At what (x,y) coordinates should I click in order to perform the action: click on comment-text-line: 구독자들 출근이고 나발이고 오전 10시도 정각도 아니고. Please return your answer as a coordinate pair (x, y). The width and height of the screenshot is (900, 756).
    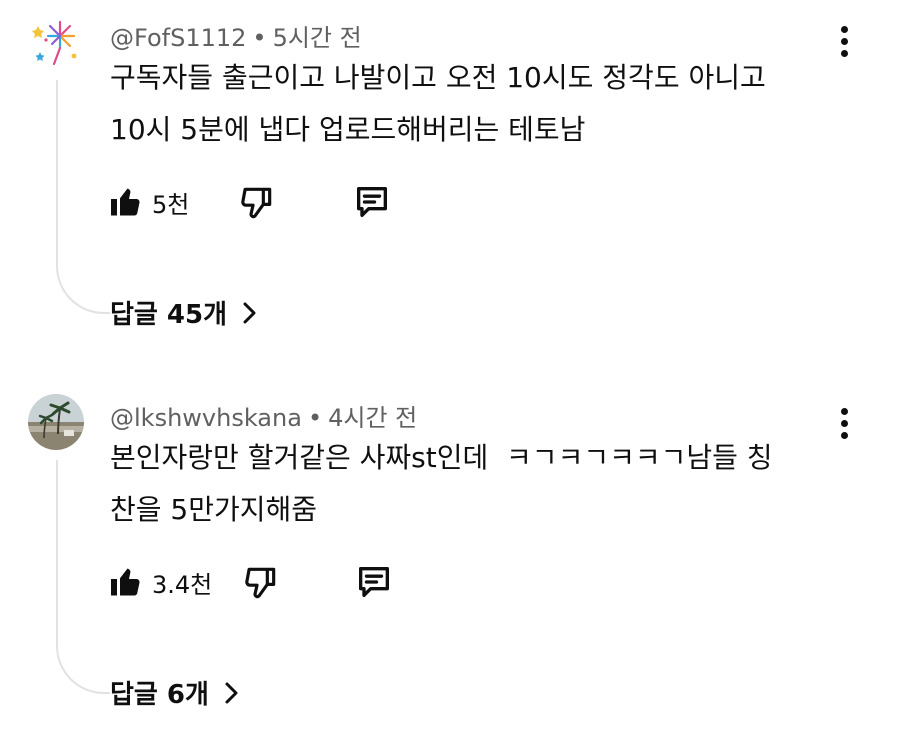
    Looking at the image, I should click on (438, 77).